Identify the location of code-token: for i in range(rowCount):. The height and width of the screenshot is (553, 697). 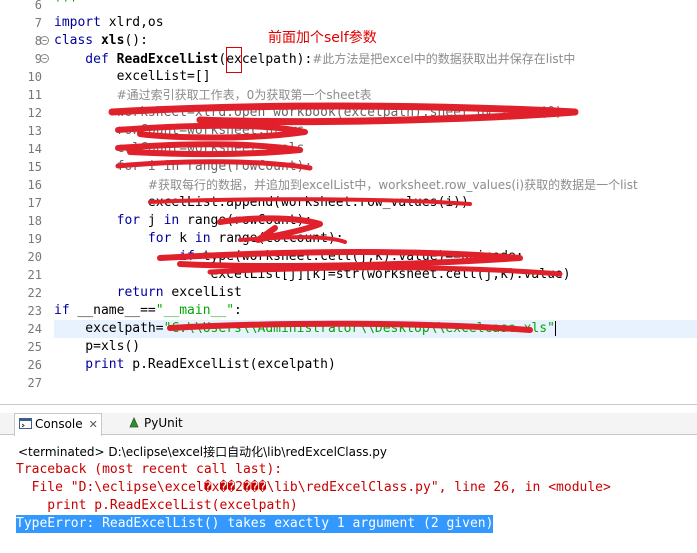
(183, 166).